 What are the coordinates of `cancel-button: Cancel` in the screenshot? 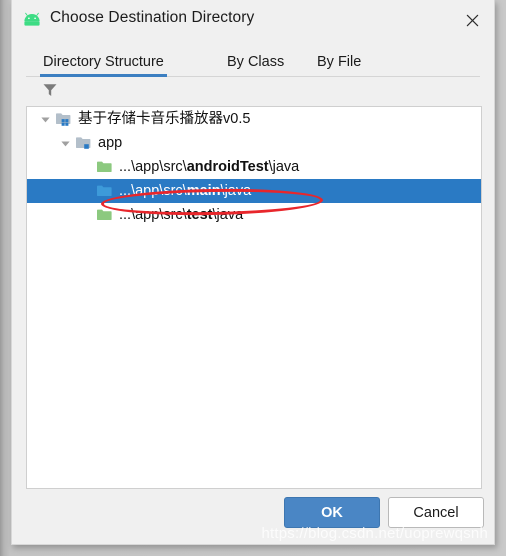 It's located at (436, 512).